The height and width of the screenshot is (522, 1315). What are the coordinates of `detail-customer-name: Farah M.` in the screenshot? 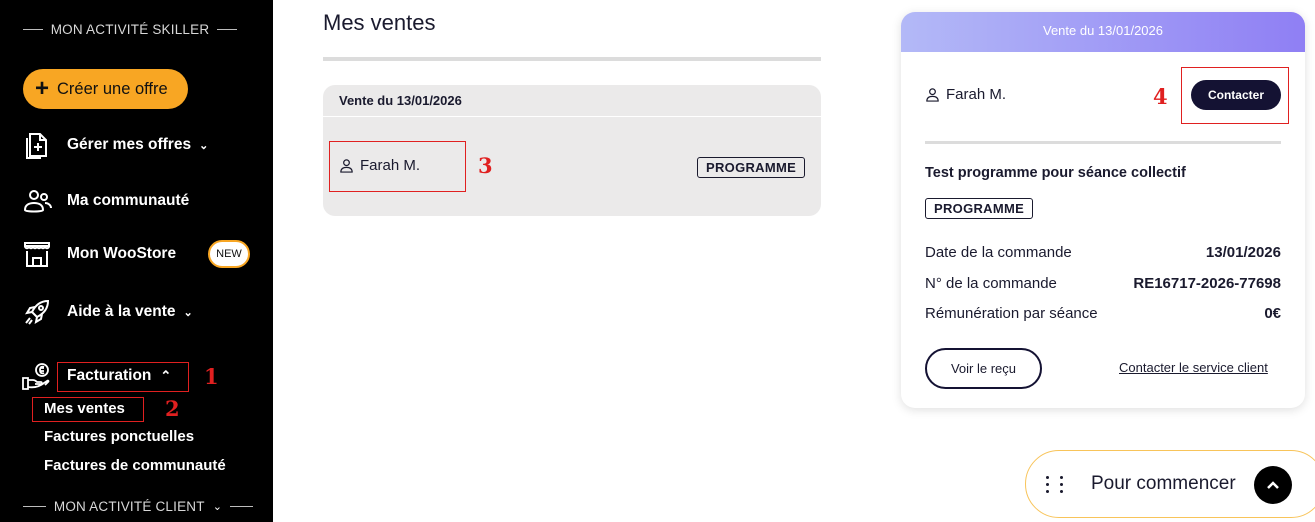 It's located at (976, 94).